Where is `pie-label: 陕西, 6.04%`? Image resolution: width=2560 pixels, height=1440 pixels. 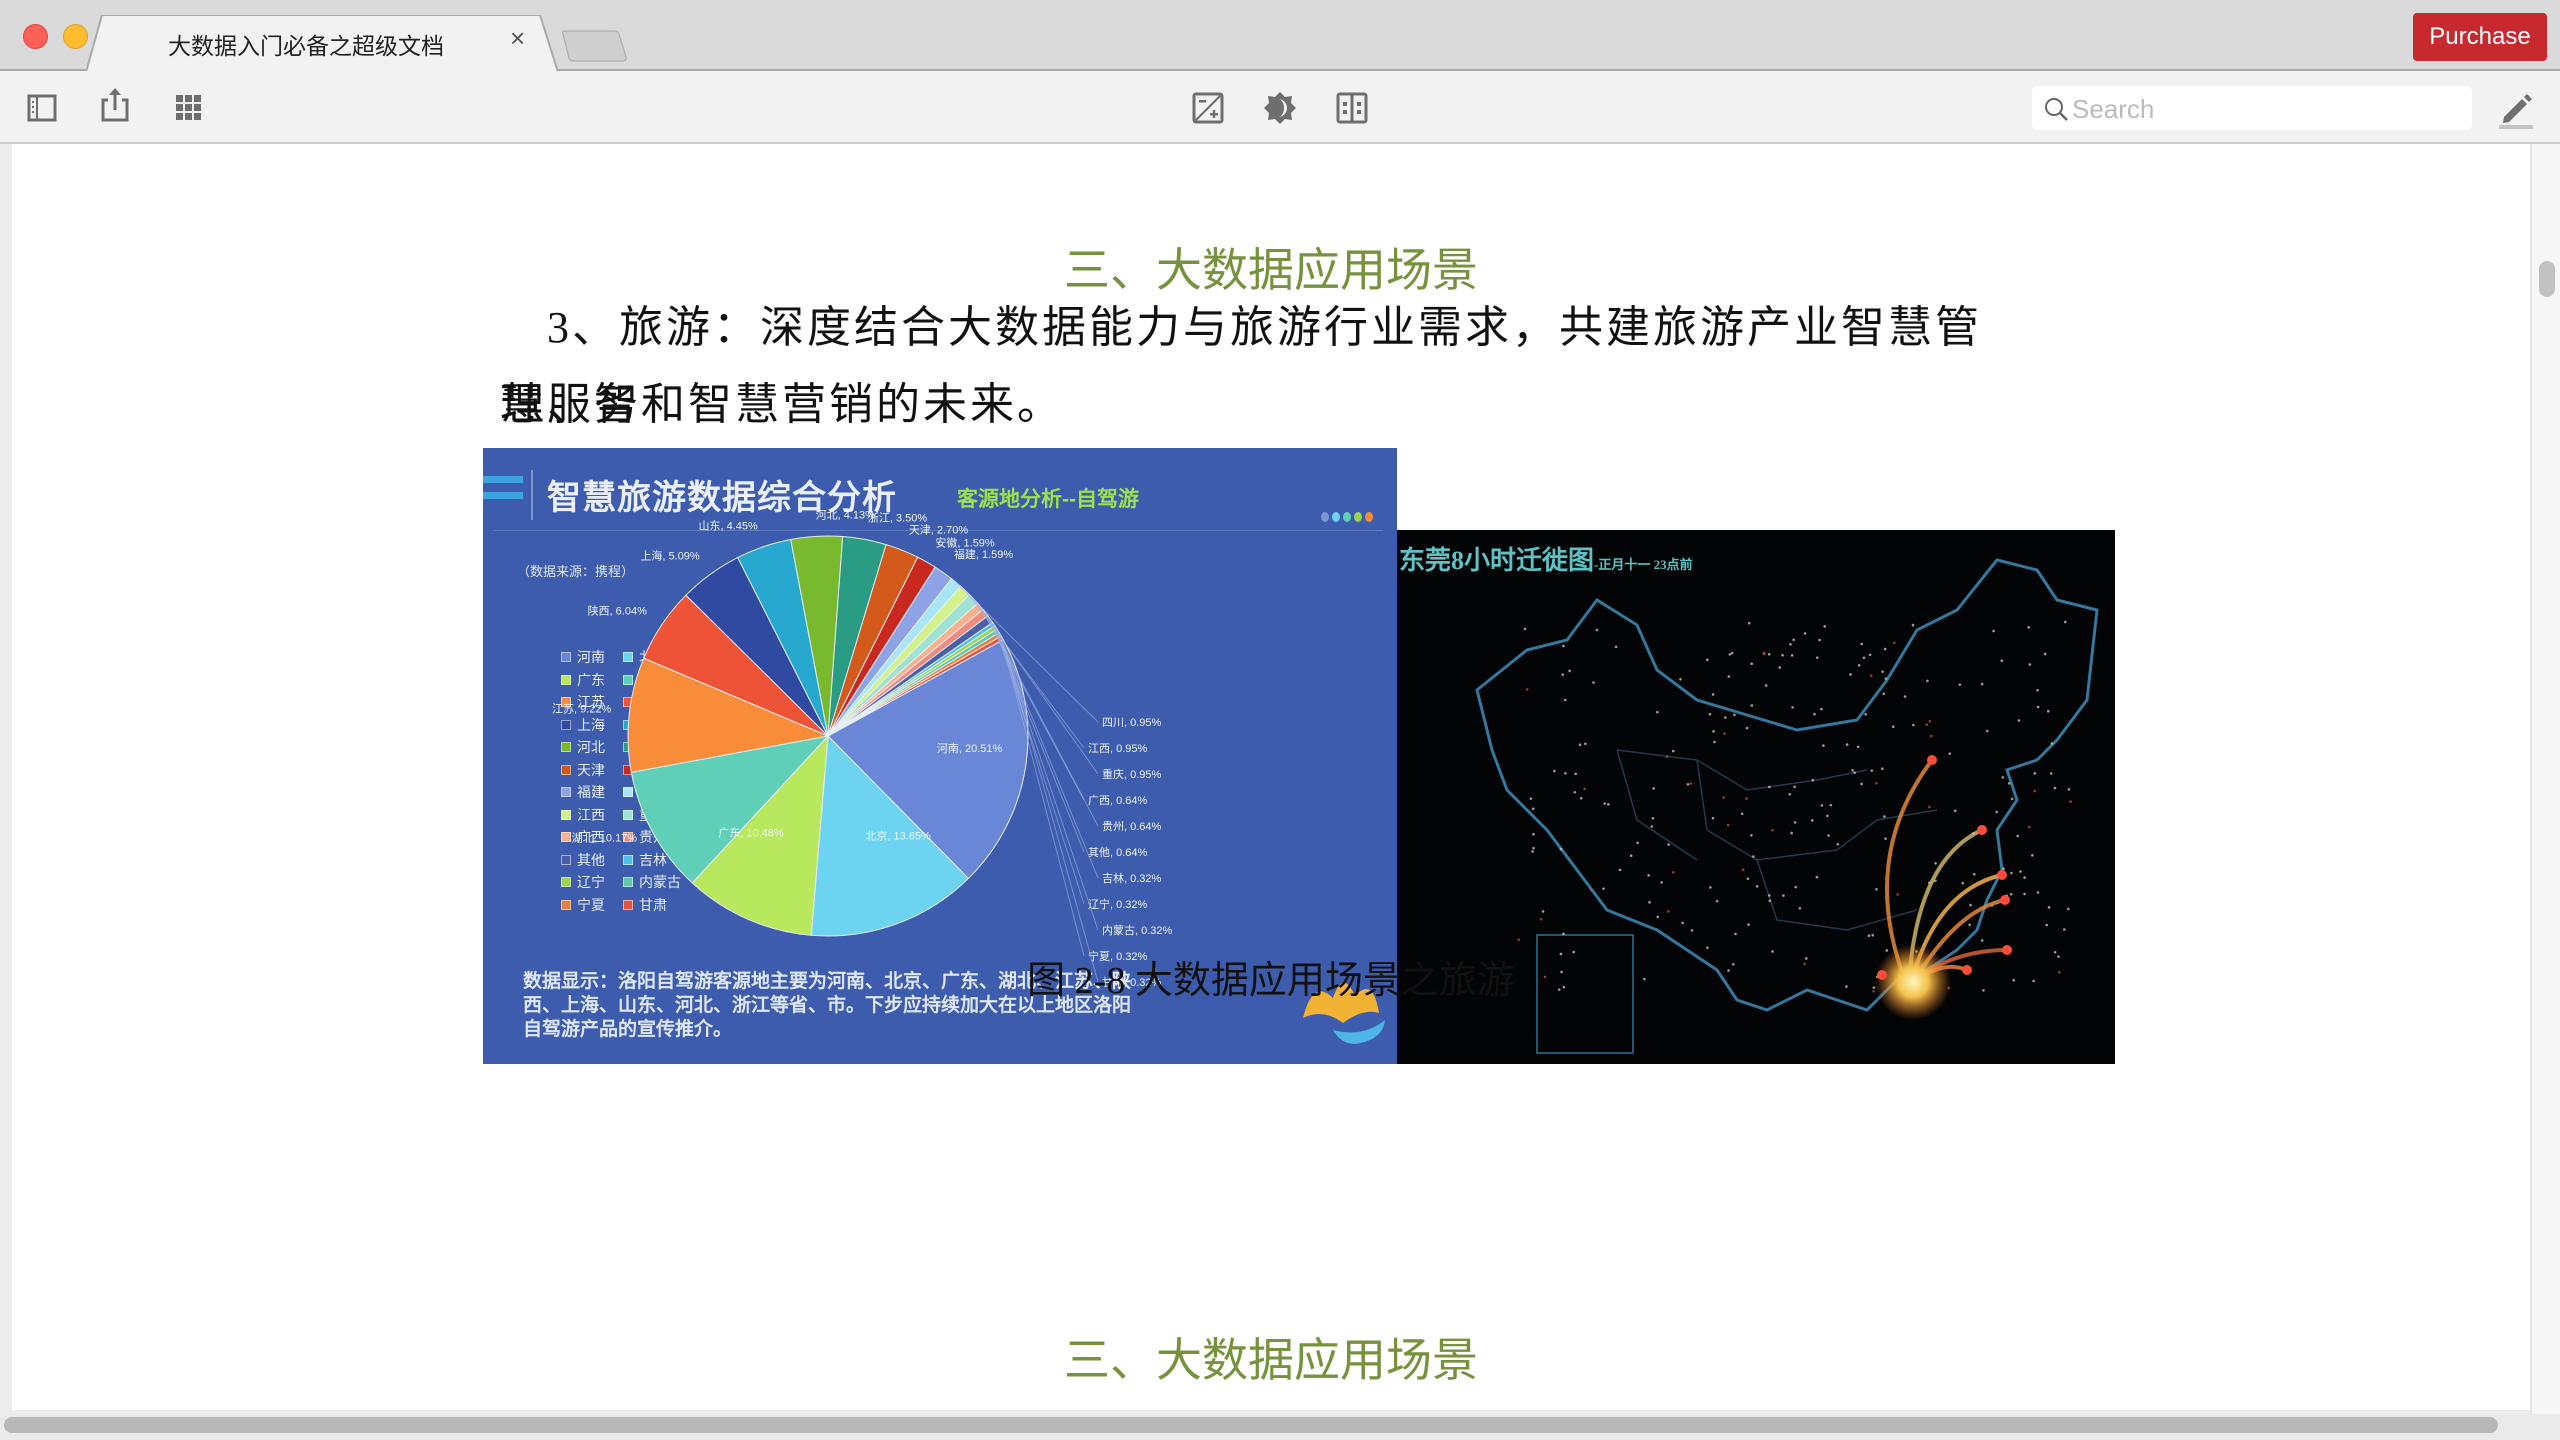
pie-label: 陕西, 6.04% is located at coordinates (618, 611).